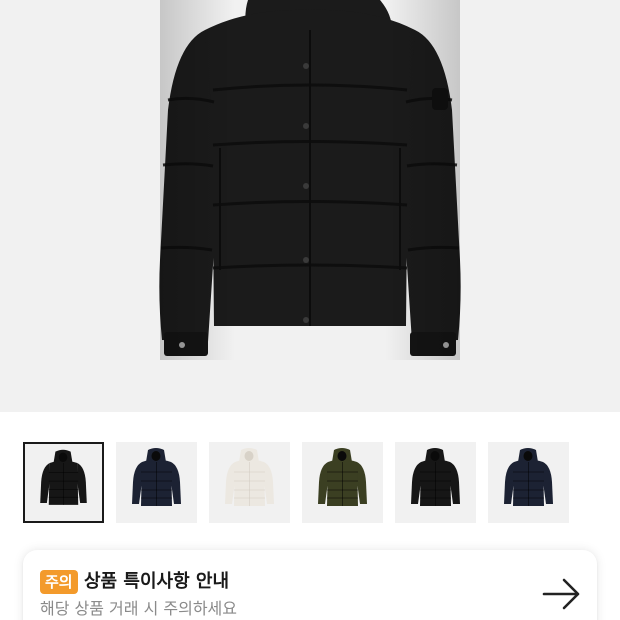 The height and width of the screenshot is (620, 620). Describe the element at coordinates (310, 585) in the screenshot. I see `product-notice-card: 주의 상품 특이사항 안내 해당 상품 거래 시 주의하세요` at that location.